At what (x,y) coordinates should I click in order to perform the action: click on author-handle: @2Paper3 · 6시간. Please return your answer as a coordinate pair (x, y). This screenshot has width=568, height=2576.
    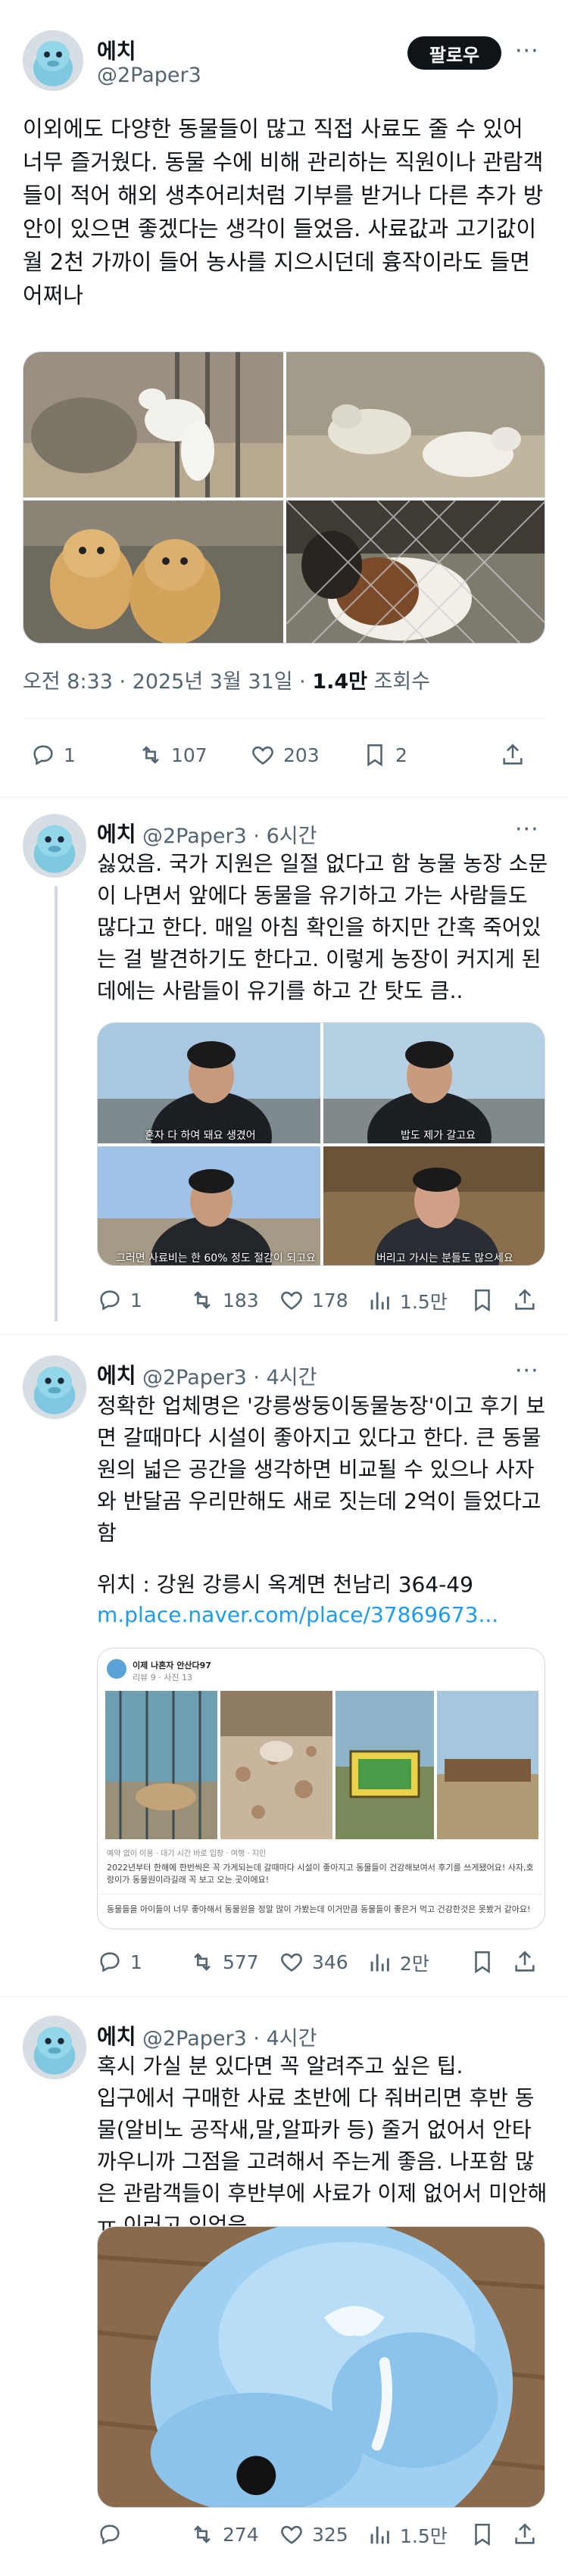
    Looking at the image, I should click on (229, 834).